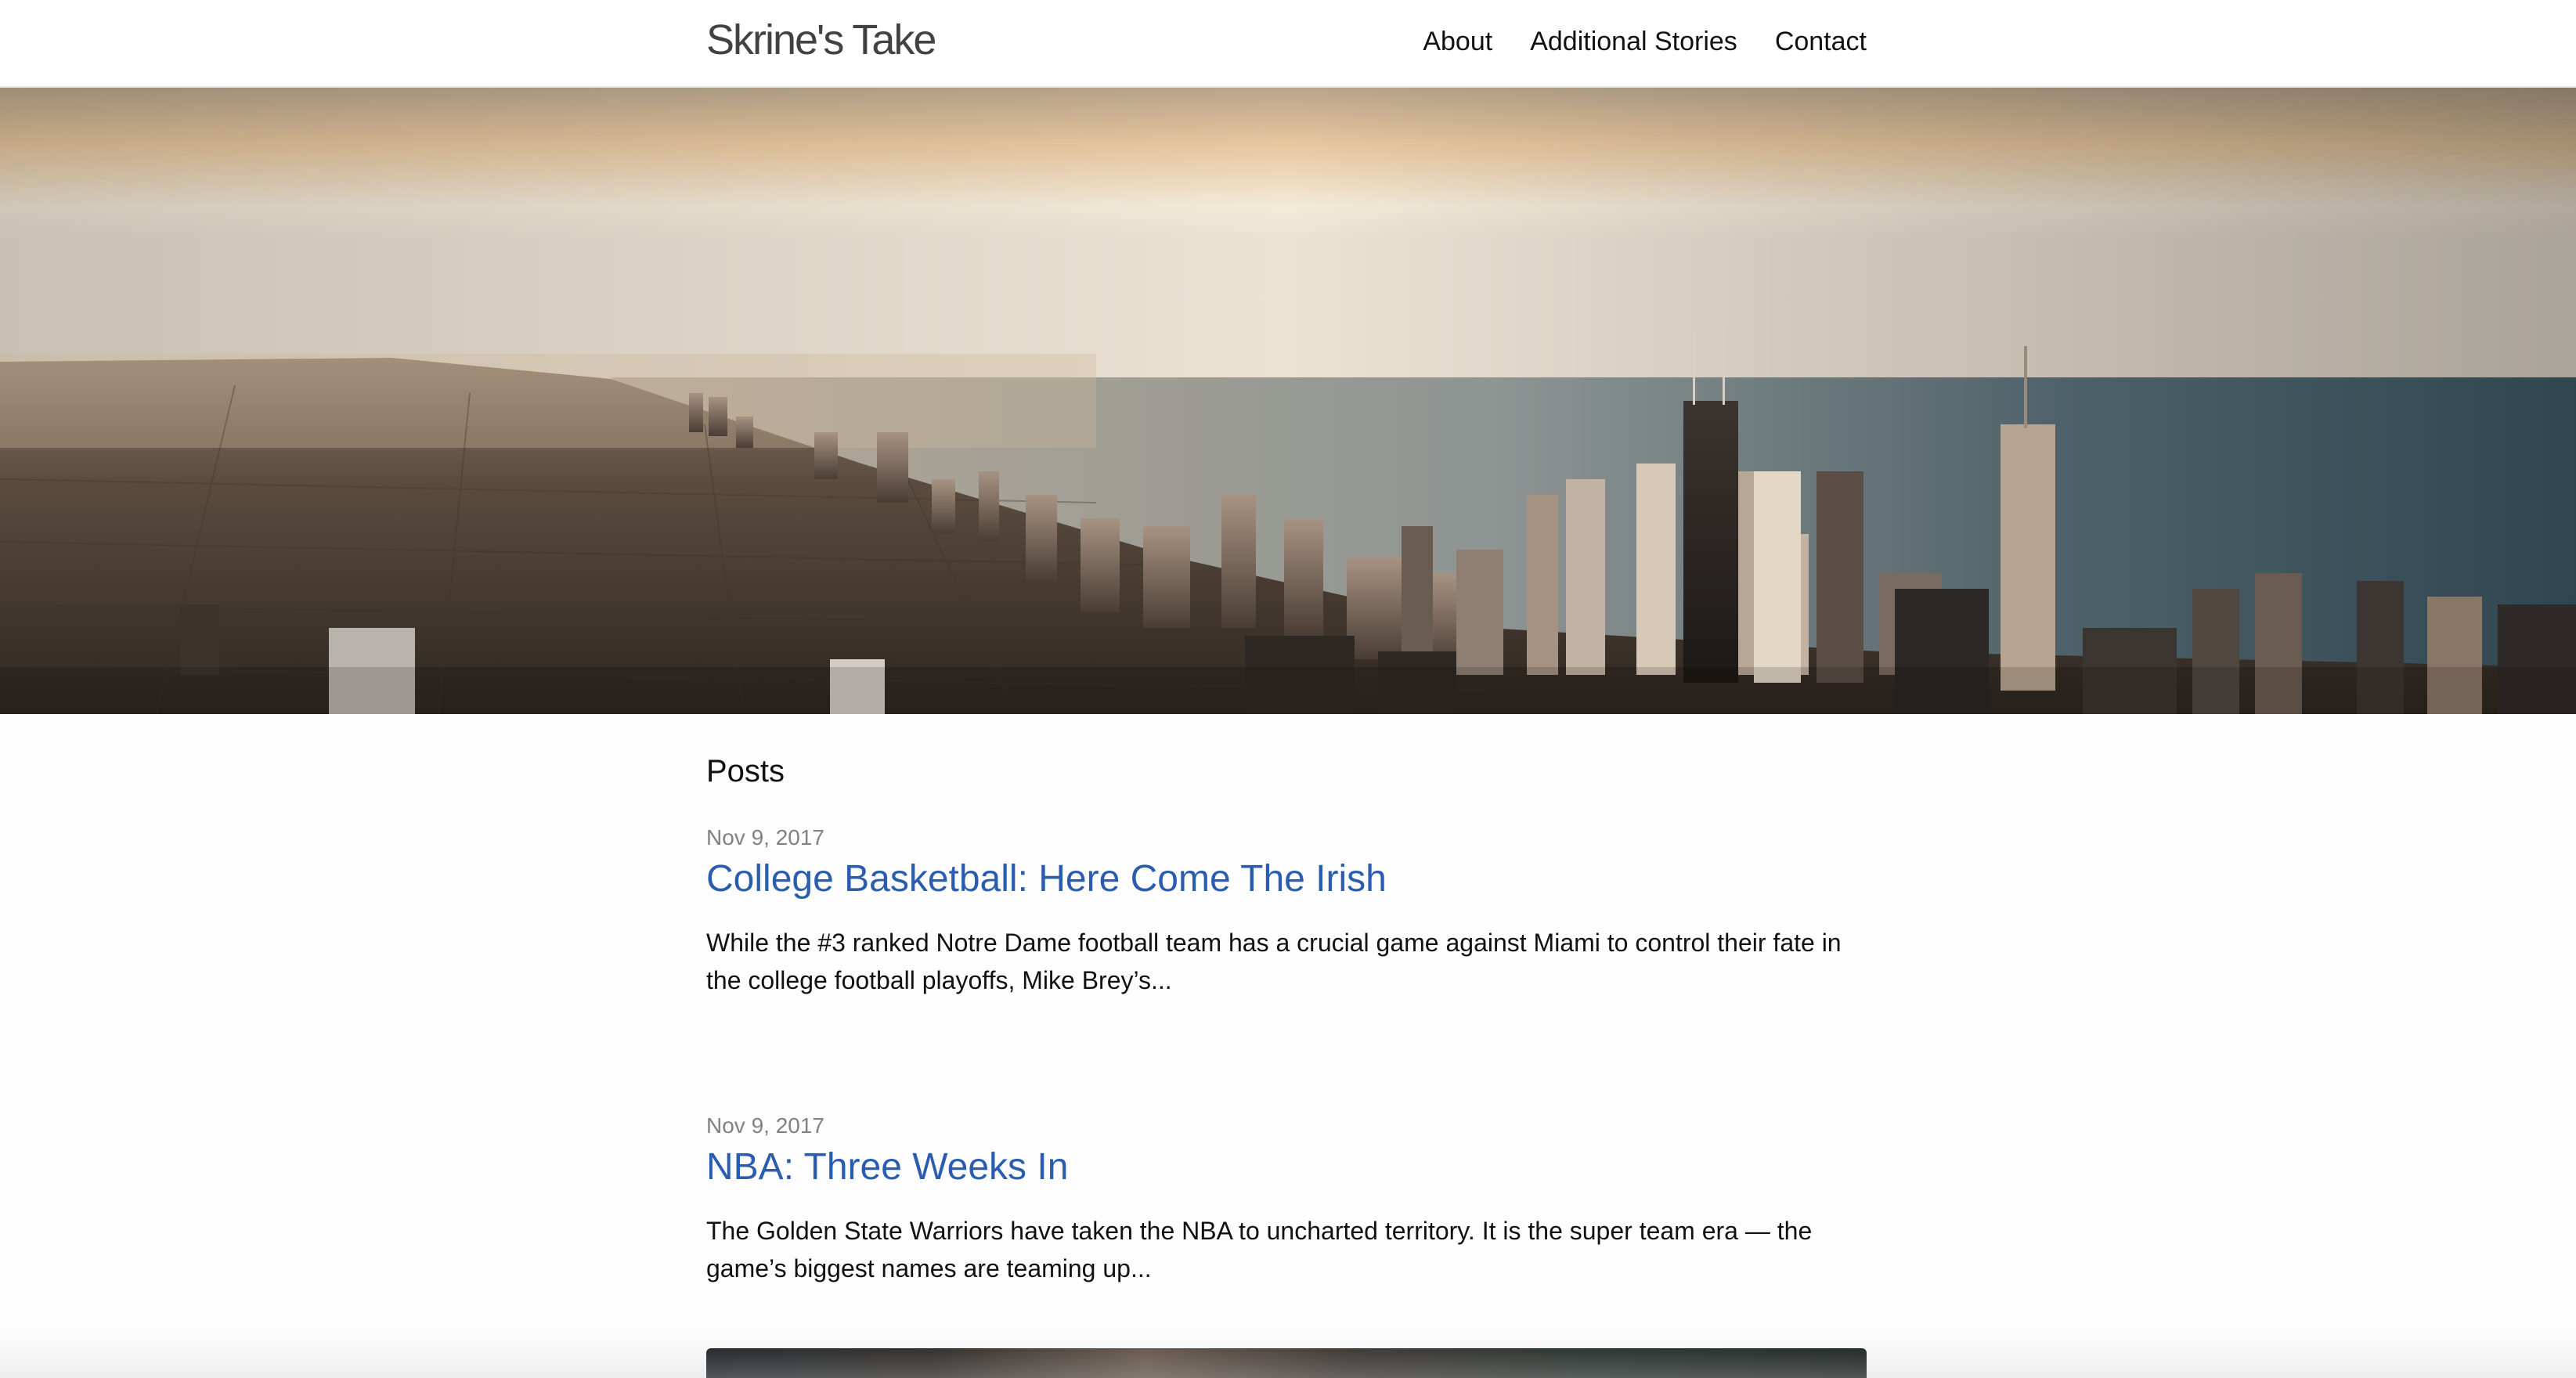 Image resolution: width=2576 pixels, height=1378 pixels. What do you see at coordinates (1286, 879) in the screenshot?
I see `post-title-link: College Basketball: Here Come The Irish` at bounding box center [1286, 879].